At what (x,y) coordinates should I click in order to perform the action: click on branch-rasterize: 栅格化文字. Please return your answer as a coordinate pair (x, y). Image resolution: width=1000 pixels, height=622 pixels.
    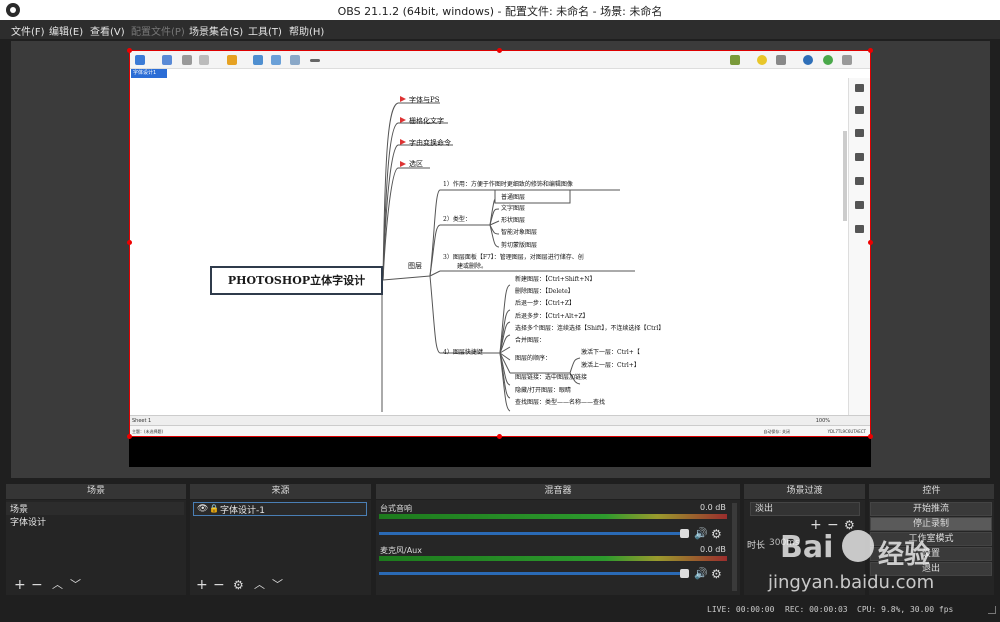
    Looking at the image, I should click on (426, 121).